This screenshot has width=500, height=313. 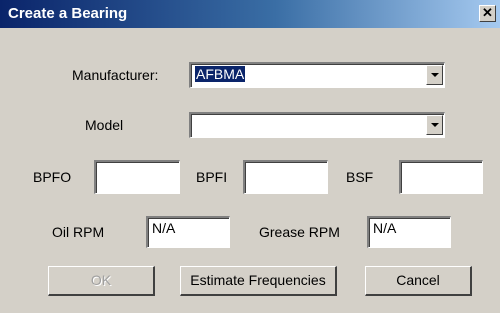 What do you see at coordinates (188, 232) in the screenshot?
I see `oil-rpm-input: N/A` at bounding box center [188, 232].